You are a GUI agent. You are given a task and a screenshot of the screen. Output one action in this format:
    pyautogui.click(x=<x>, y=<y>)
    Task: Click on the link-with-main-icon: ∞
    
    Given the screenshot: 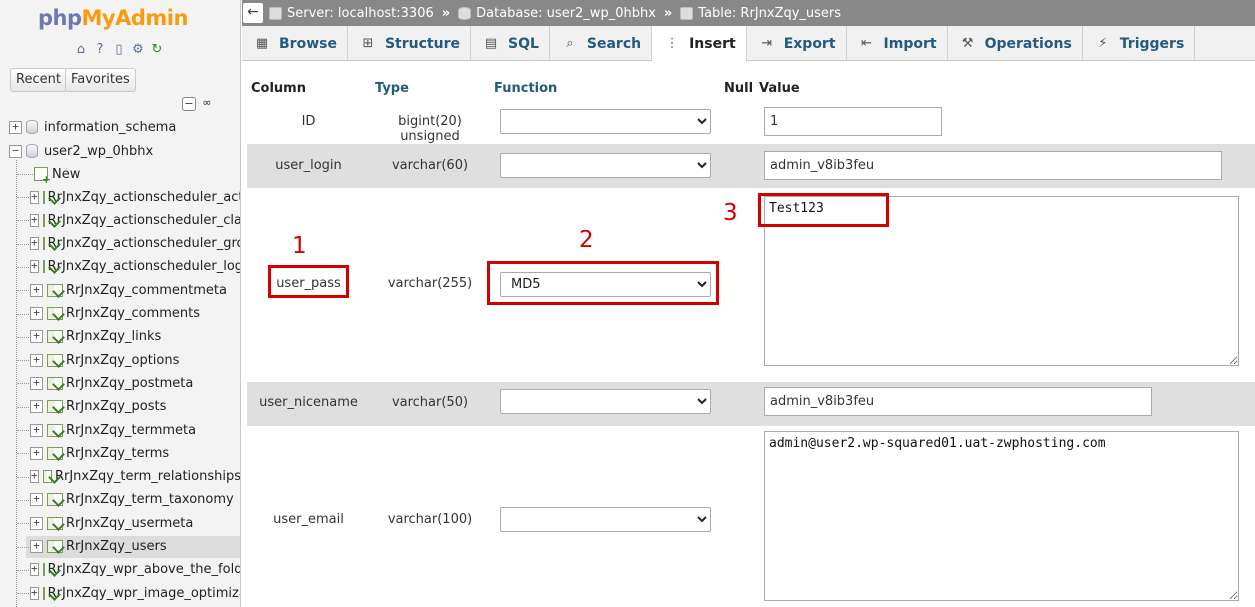 What is the action you would take?
    pyautogui.click(x=207, y=104)
    